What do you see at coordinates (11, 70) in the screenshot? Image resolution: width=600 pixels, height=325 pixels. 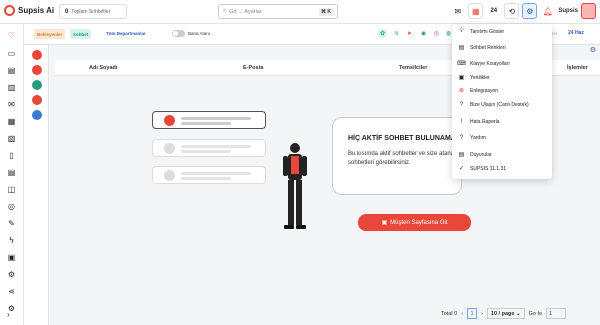 I see `sidebar-archive-icon: ▤` at bounding box center [11, 70].